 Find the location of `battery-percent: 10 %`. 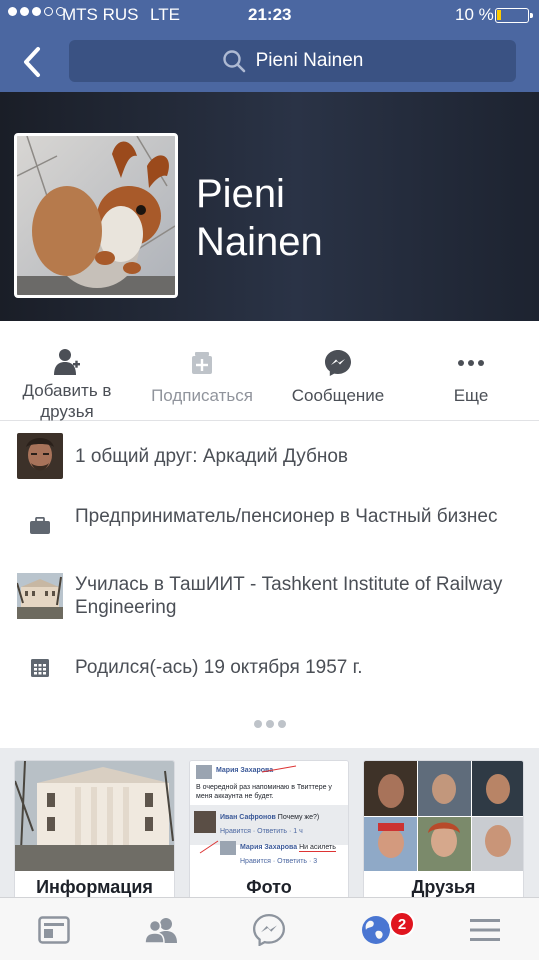

battery-percent: 10 % is located at coordinates (474, 14).